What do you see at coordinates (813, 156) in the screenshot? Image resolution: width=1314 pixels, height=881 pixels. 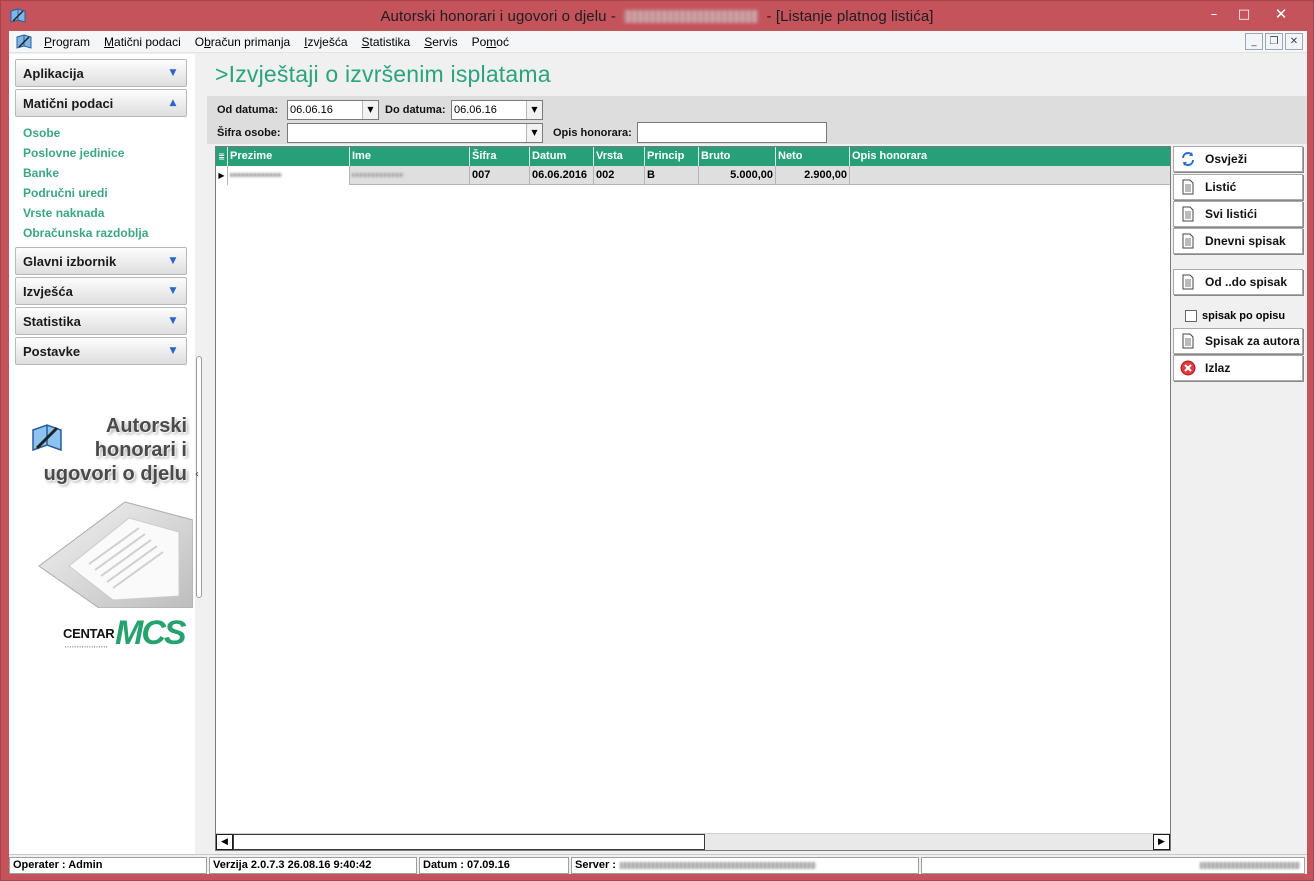 I see `col-neto: Neto` at bounding box center [813, 156].